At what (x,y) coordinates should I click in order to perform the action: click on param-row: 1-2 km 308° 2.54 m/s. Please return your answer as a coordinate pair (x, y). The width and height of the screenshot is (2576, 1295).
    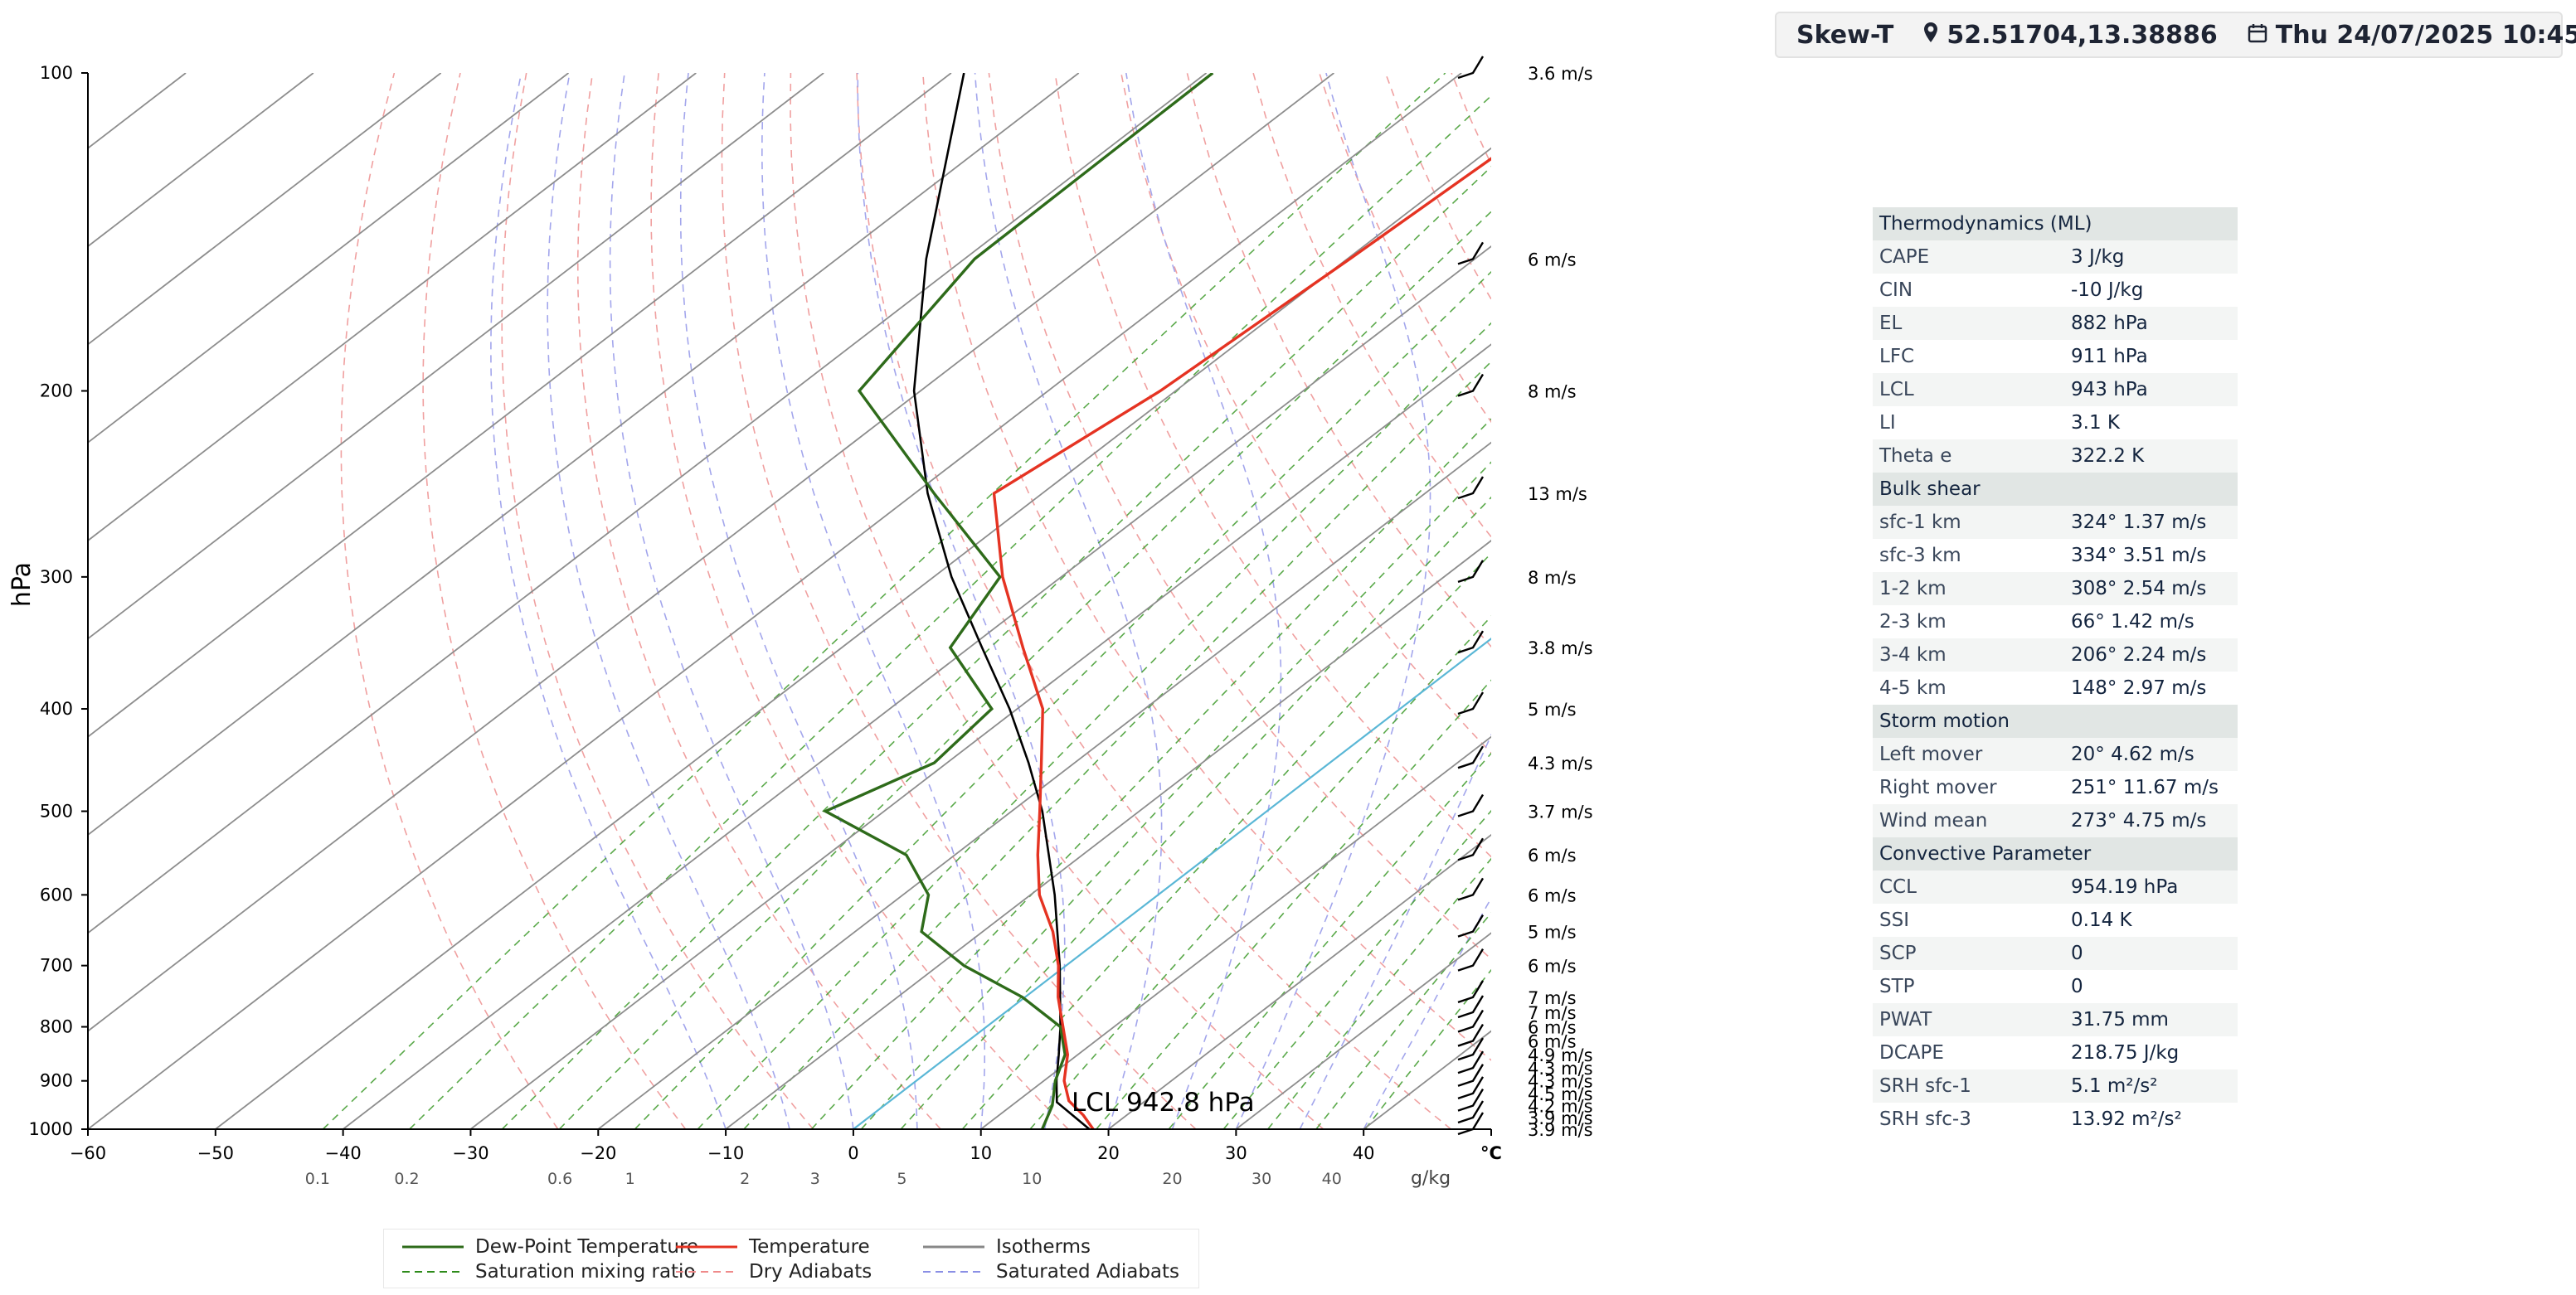
    Looking at the image, I should click on (2055, 588).